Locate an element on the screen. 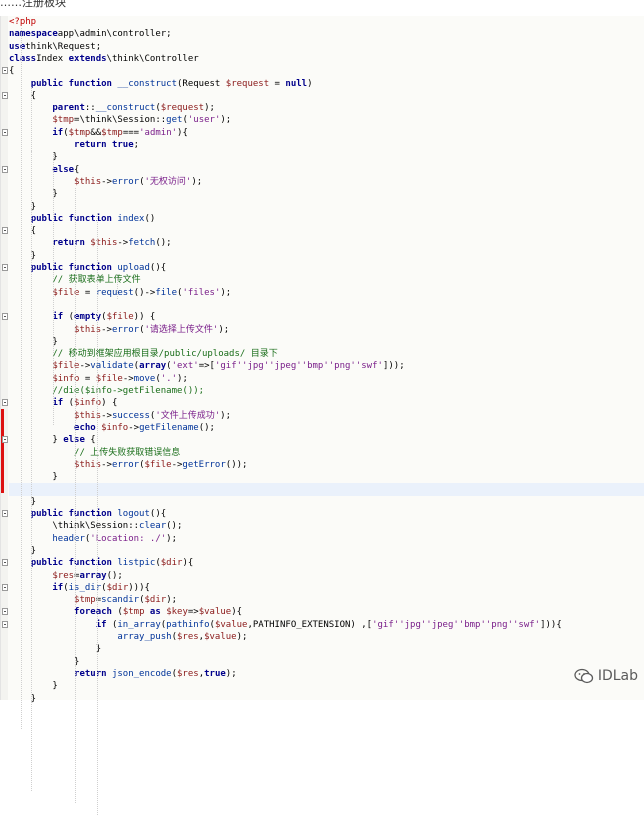 The image size is (644, 815). code-token: json_encode is located at coordinates (139, 673).